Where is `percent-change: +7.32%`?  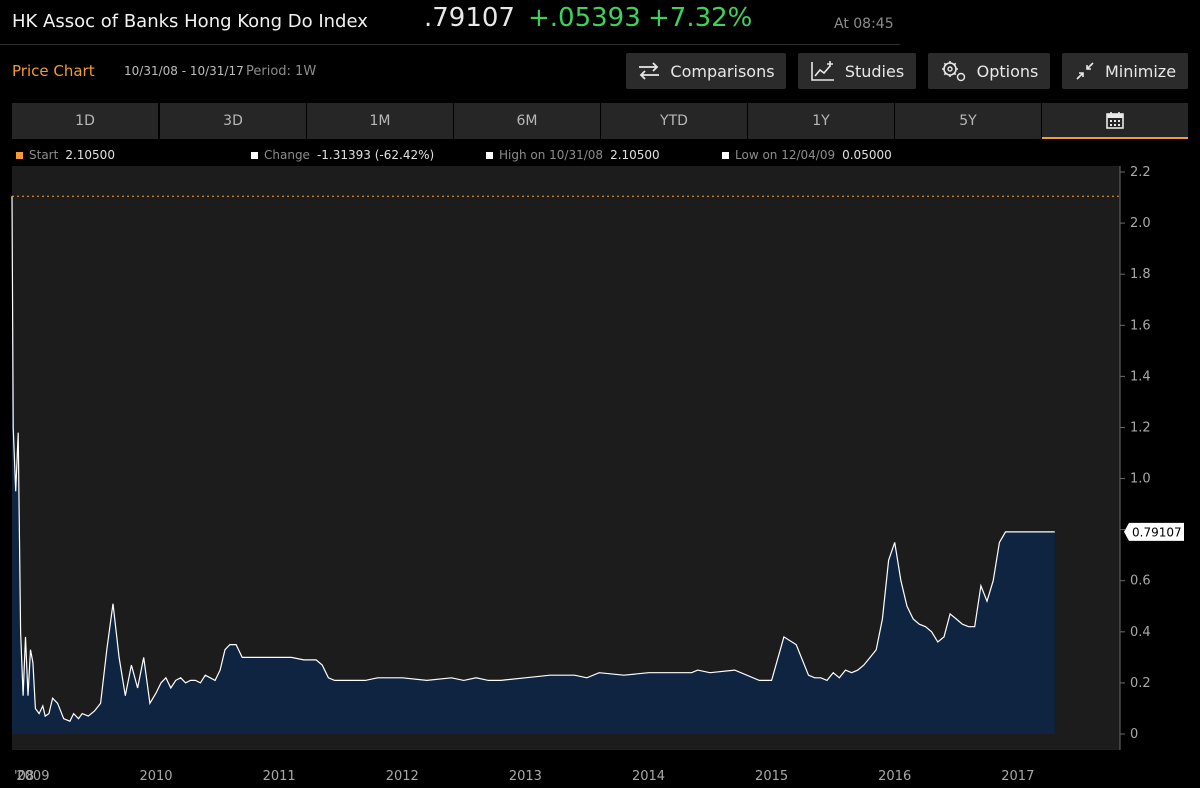
percent-change: +7.32% is located at coordinates (700, 18).